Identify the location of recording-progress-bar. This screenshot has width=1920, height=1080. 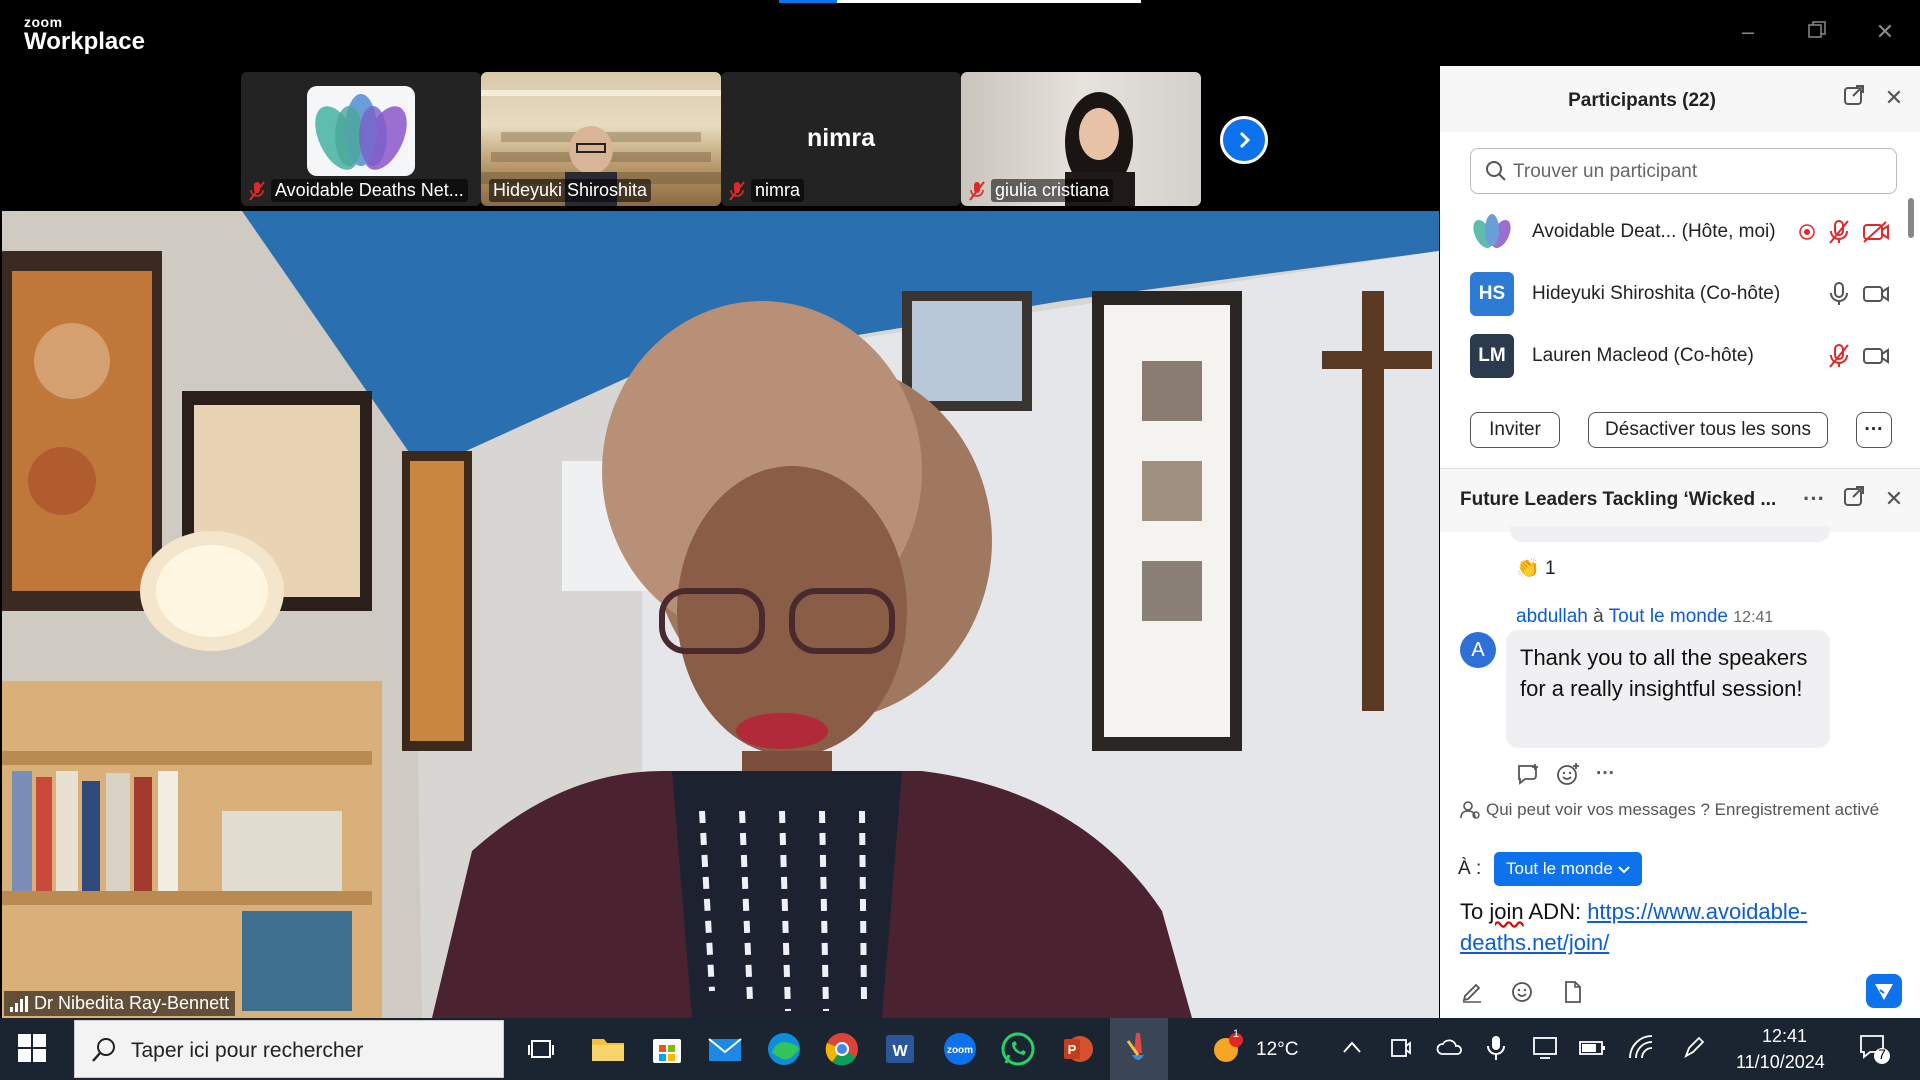
(960, 1).